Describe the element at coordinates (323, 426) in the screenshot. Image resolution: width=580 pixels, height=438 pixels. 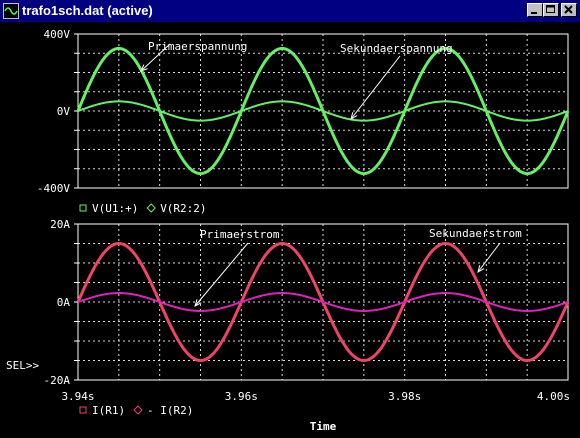
I see `x-axis-label: Time` at that location.